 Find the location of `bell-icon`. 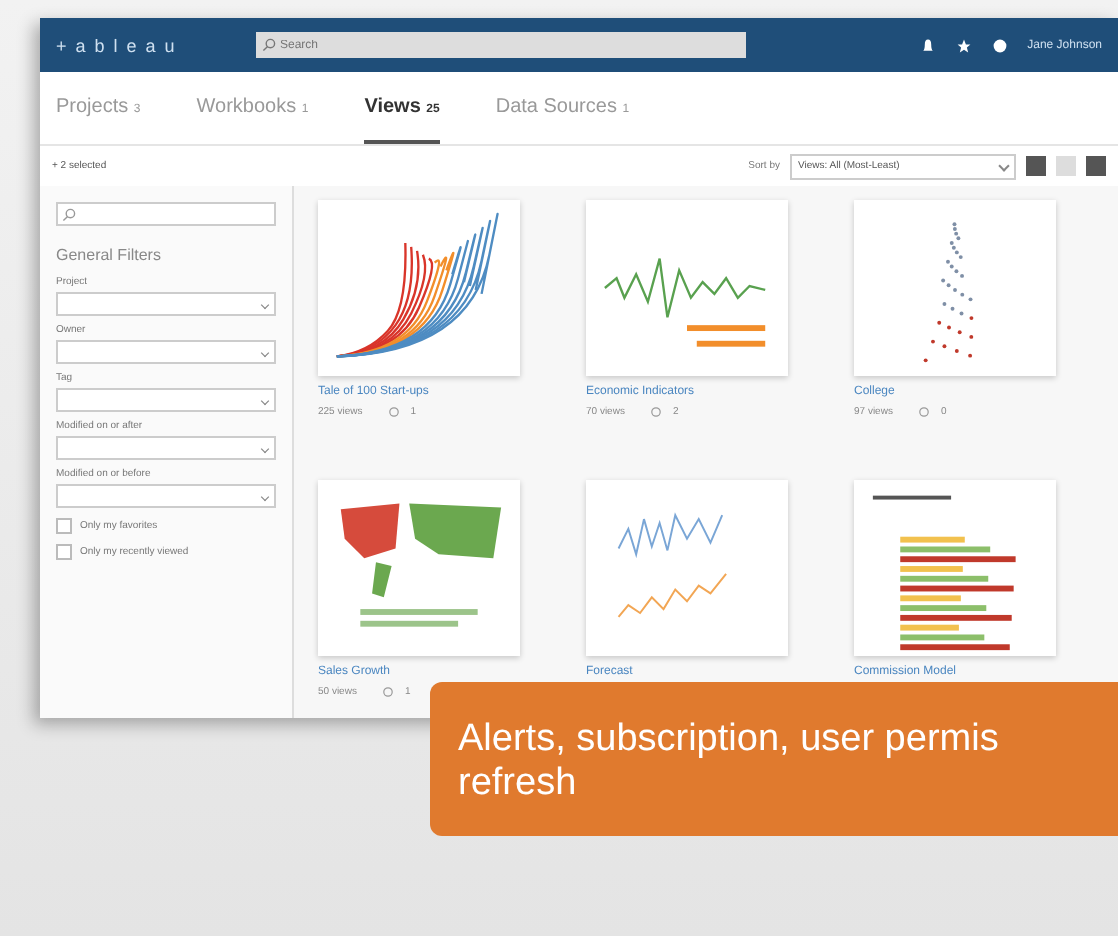

bell-icon is located at coordinates (927, 45).